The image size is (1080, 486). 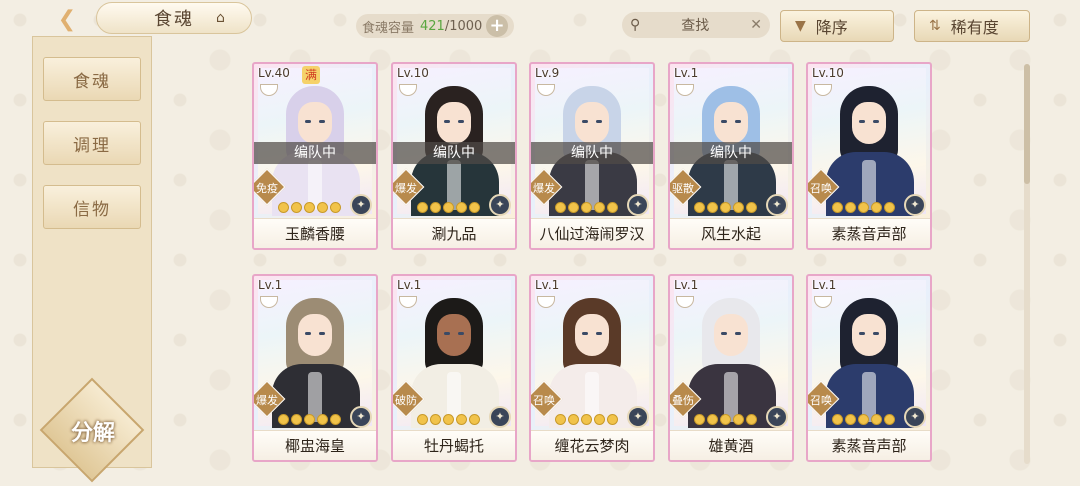 What do you see at coordinates (869, 156) in the screenshot?
I see `food-soul-card: Lv.10 召唤 ✦ 素蒸音声部` at bounding box center [869, 156].